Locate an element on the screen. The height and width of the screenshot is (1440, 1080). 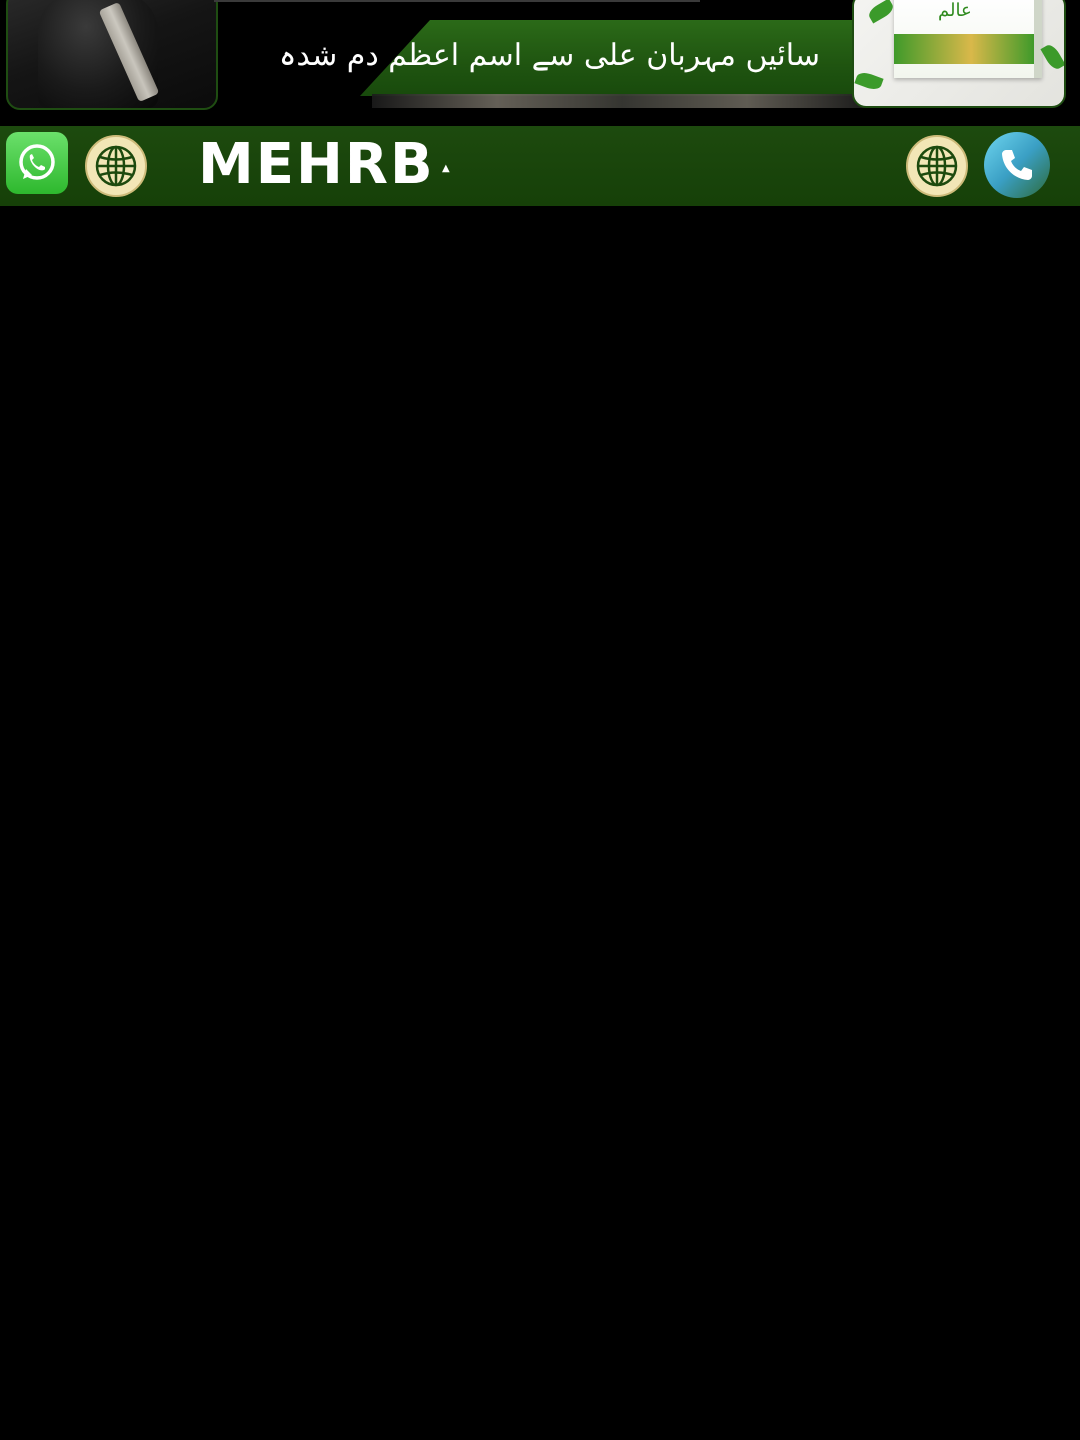
whatsapp-button is located at coordinates (37, 163).